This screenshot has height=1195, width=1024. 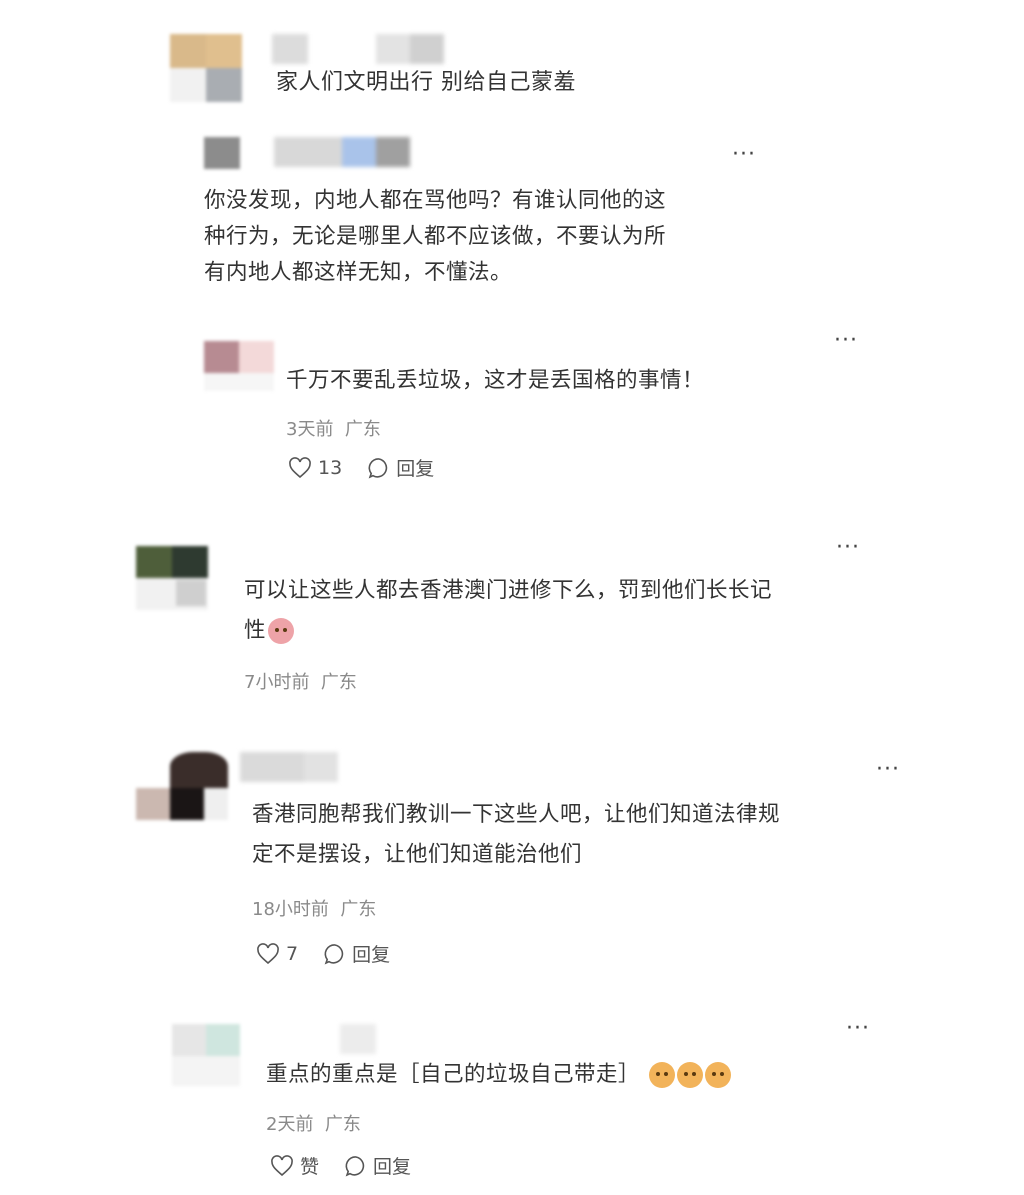 What do you see at coordinates (290, 909) in the screenshot?
I see `timestamp: 18小时前` at bounding box center [290, 909].